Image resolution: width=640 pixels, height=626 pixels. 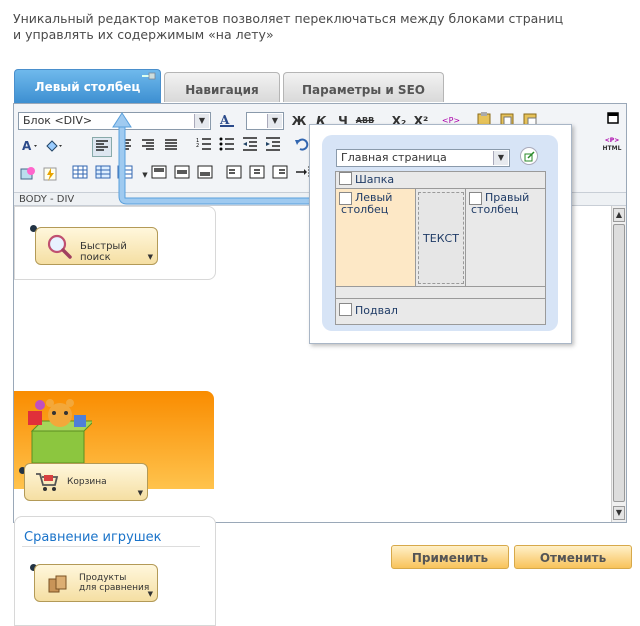 I want to click on apply-button: Применить, so click(x=450, y=557).